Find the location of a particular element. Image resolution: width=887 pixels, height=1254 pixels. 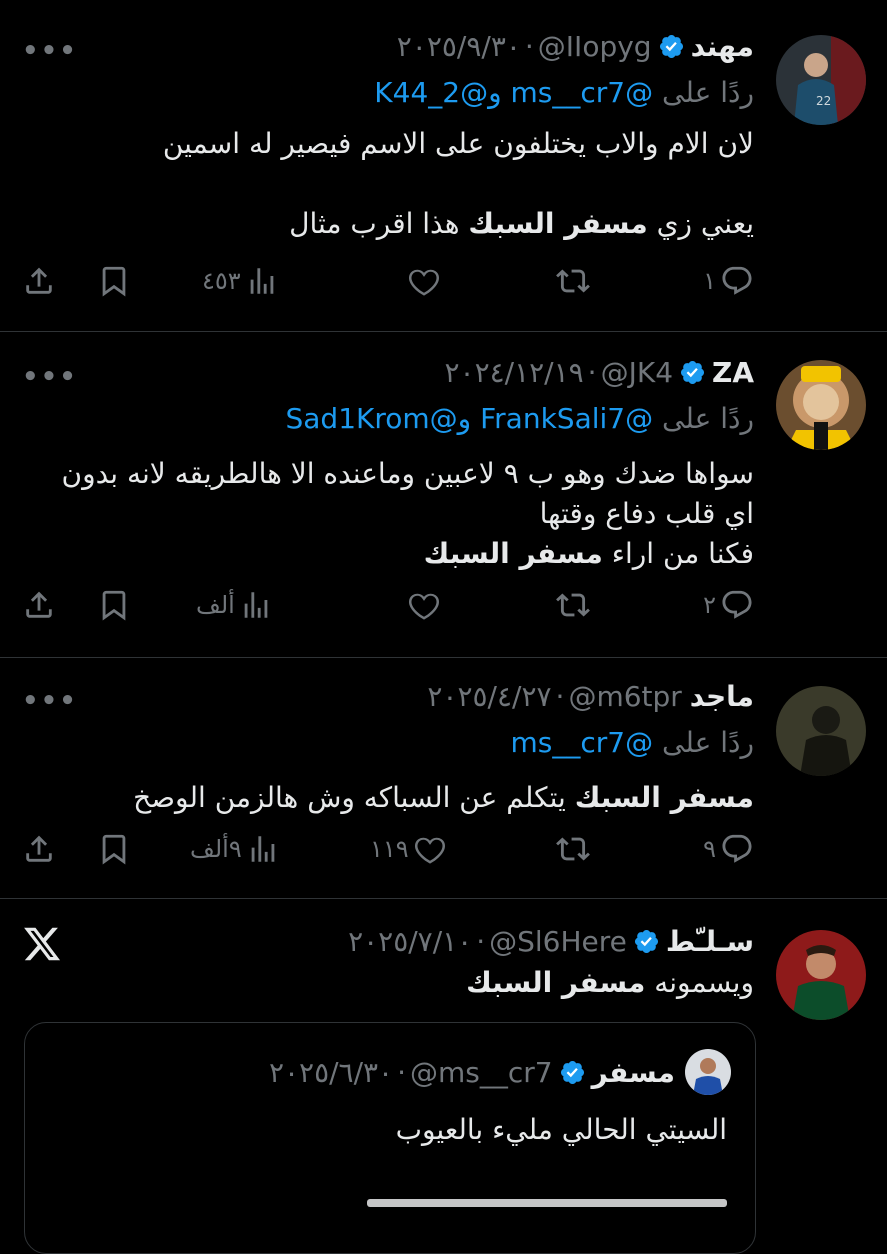

quote-timestamp: ٢٠٢٥/٦/٣٠ is located at coordinates (331, 1072).